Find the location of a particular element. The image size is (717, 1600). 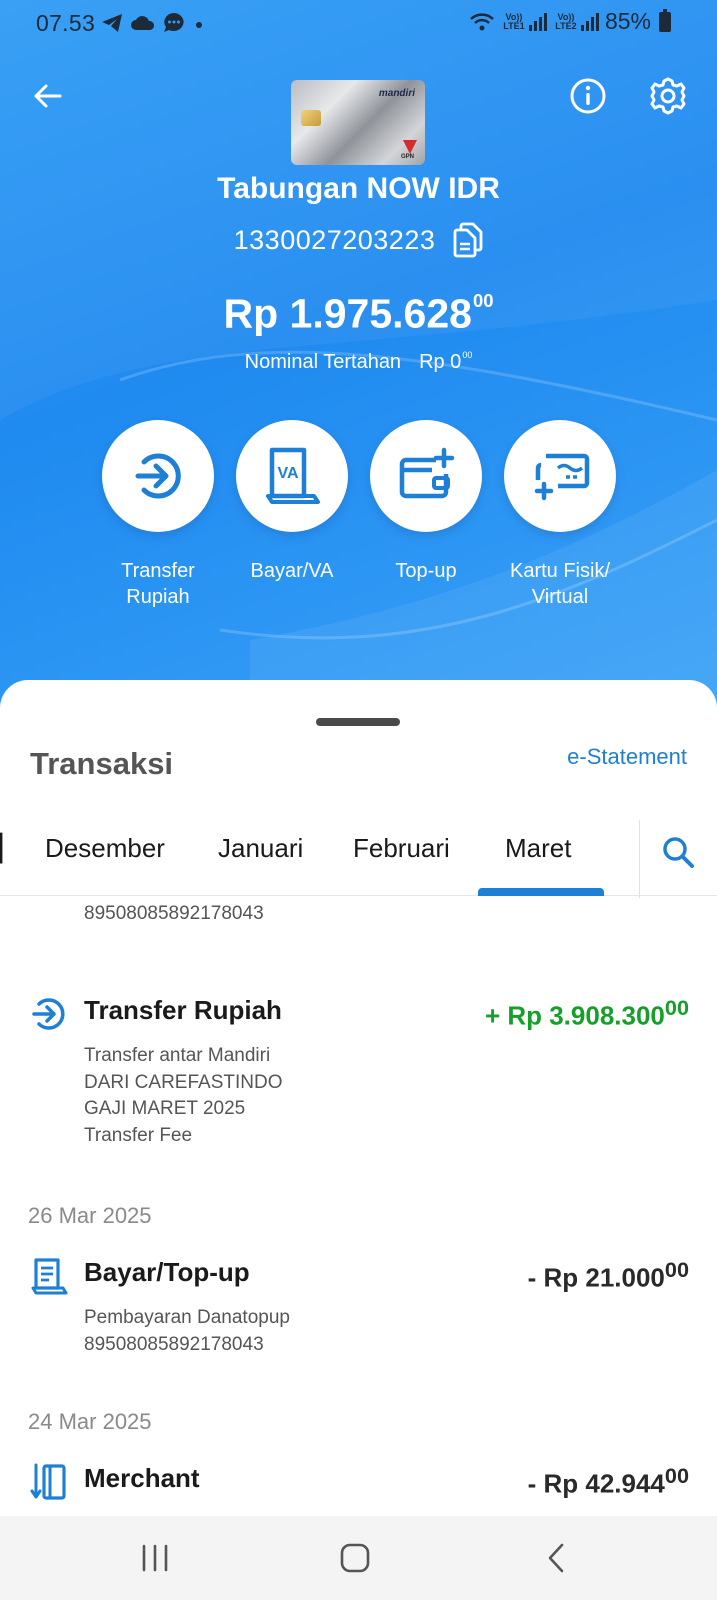

tab-previous-partial: ▏ is located at coordinates (2, 848).